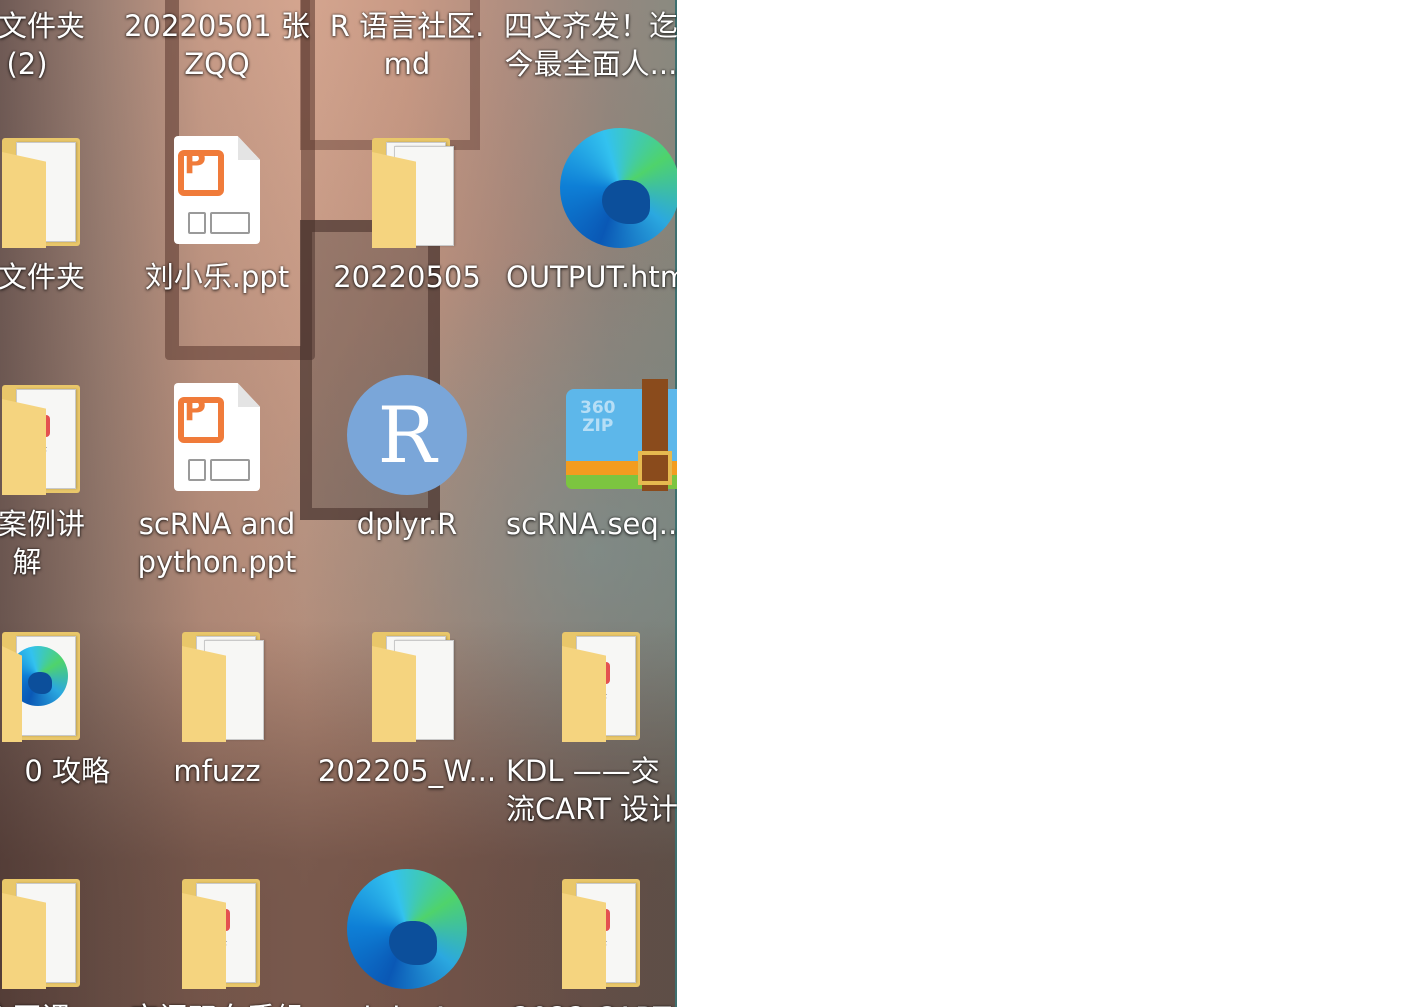 Image resolution: width=1402 pixels, height=1007 pixels. Describe the element at coordinates (604, 440) in the screenshot. I see `zip-archive-icon: 360 ZIP` at that location.